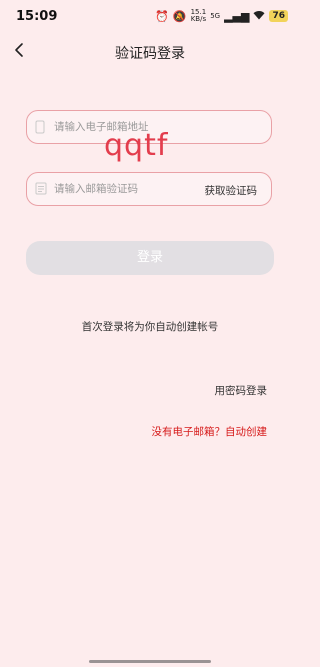 This screenshot has height=667, width=320. I want to click on network-speed-unit: KB/s, so click(198, 19).